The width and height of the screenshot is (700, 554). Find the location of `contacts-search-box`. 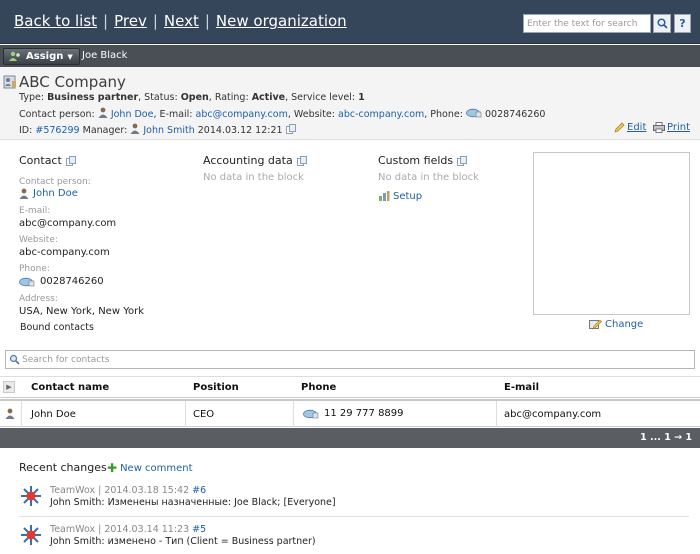

contacts-search-box is located at coordinates (350, 359).